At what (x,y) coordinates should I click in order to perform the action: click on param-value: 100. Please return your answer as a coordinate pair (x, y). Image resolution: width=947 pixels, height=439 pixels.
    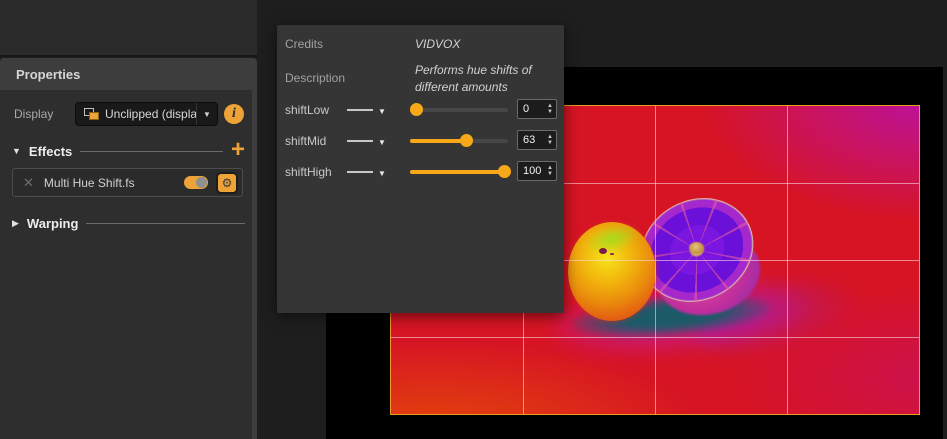
    Looking at the image, I should click on (532, 171).